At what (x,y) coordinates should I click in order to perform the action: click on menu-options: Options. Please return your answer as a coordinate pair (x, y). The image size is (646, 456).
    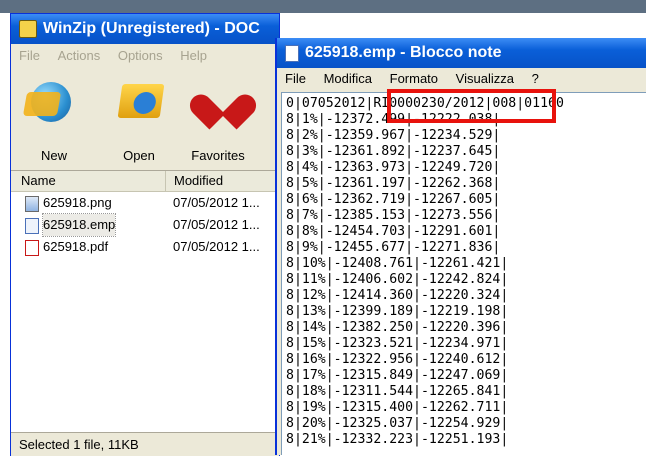
    Looking at the image, I should click on (140, 55).